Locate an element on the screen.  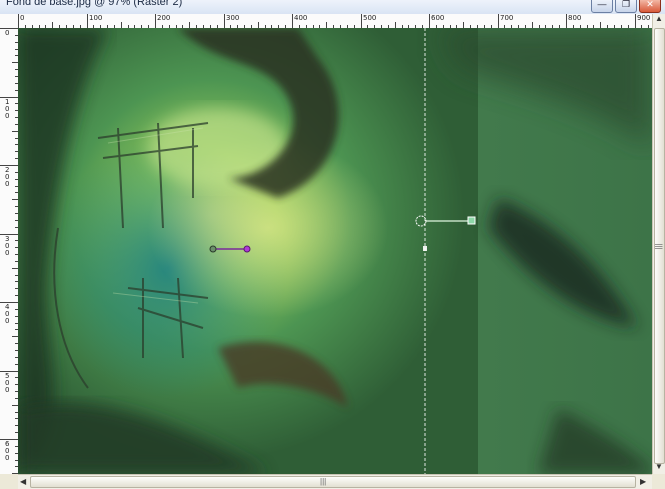
vertical-grip-icon: ||| is located at coordinates (659, 246).